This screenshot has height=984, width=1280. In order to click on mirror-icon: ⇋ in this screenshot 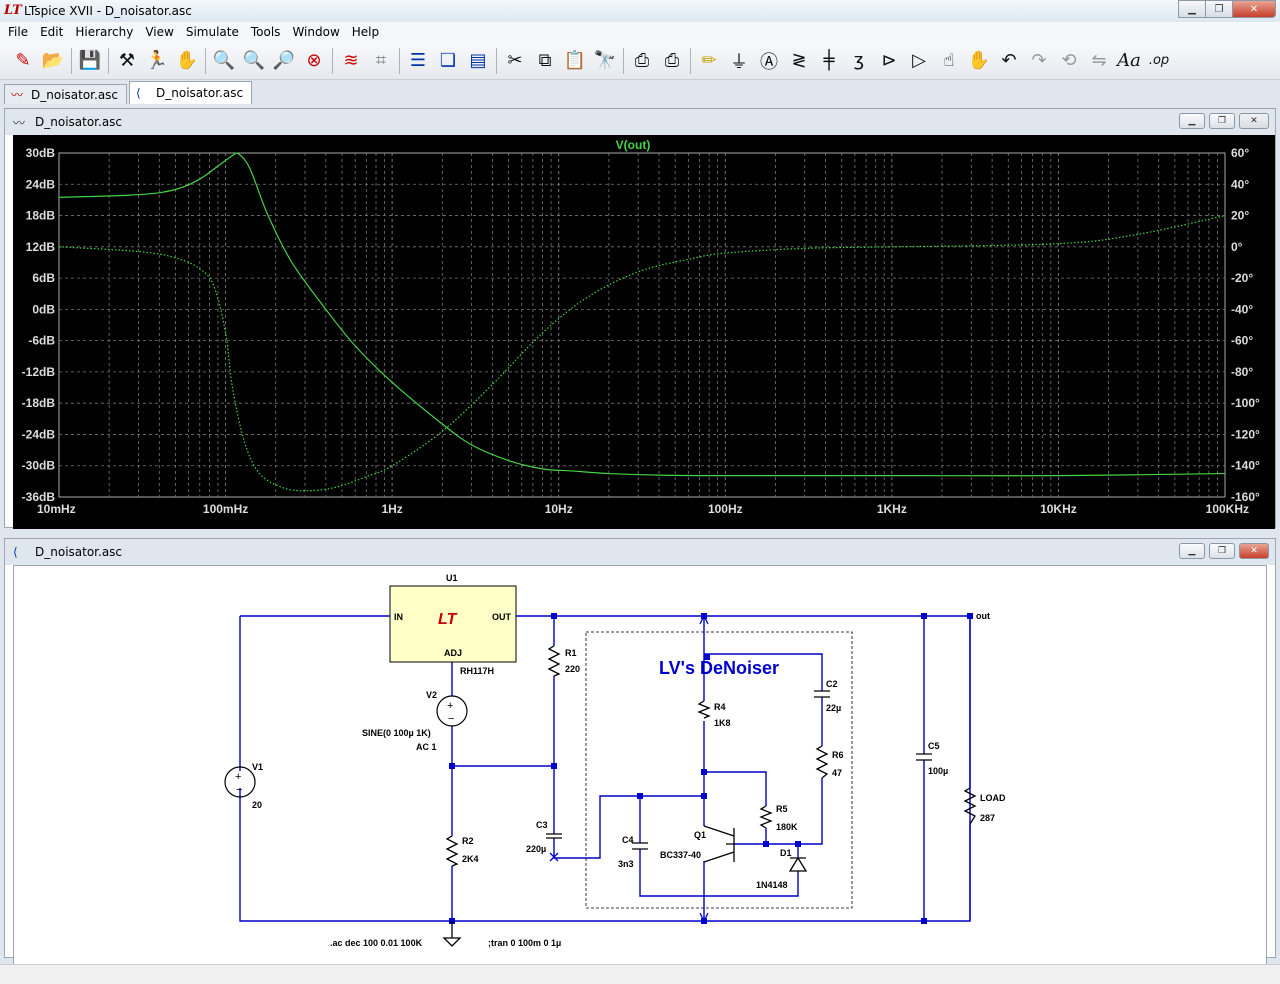, I will do `click(1099, 61)`.